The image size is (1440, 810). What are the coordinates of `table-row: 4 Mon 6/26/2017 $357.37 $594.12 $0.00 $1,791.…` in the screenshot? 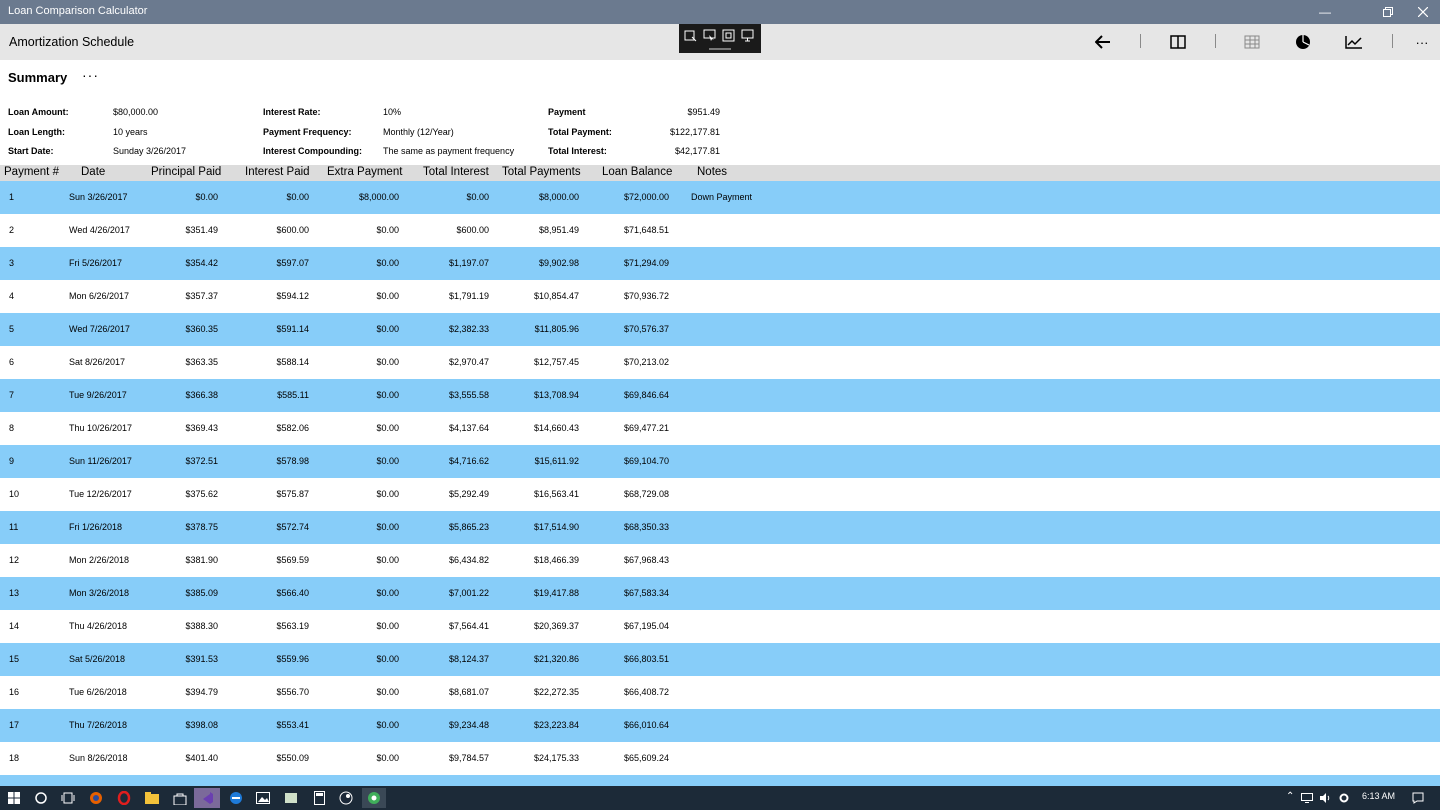 It's located at (720, 296).